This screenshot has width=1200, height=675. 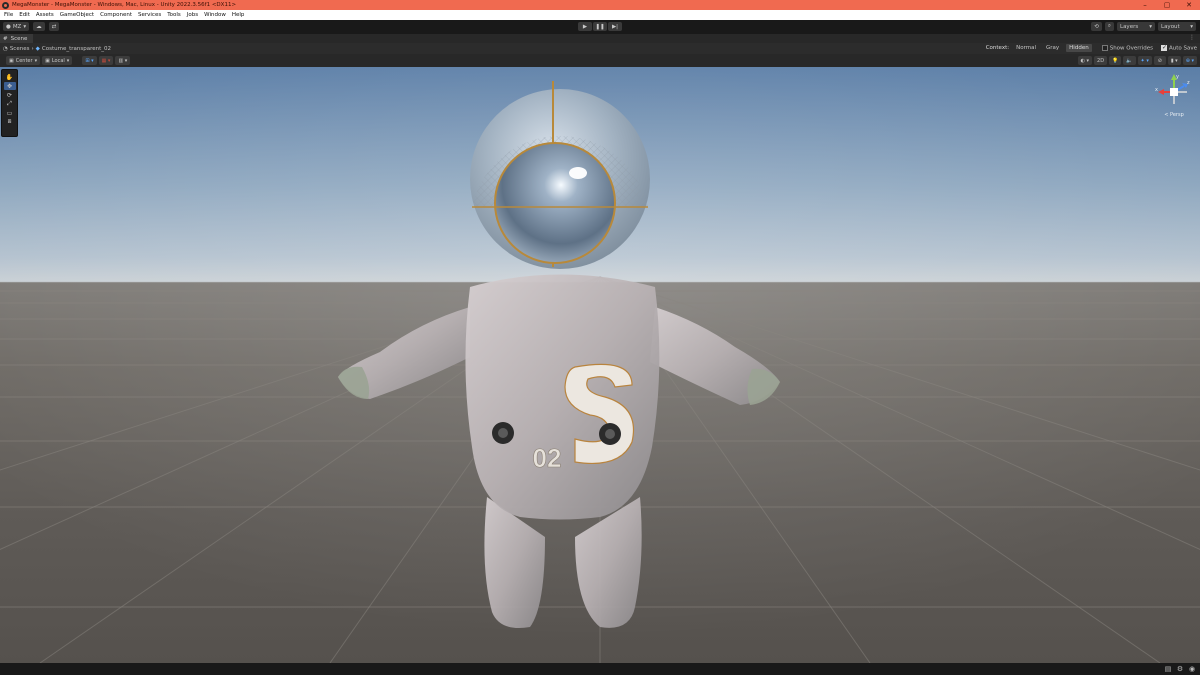 I want to click on effects-dropdown: ✦ ▾, so click(x=1144, y=60).